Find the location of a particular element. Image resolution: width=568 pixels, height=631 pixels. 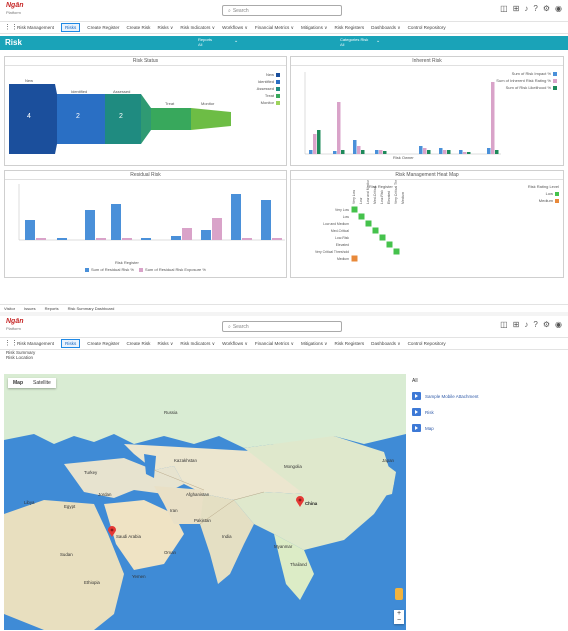

reports-filter: Reports All ⌄ is located at coordinates (218, 42).